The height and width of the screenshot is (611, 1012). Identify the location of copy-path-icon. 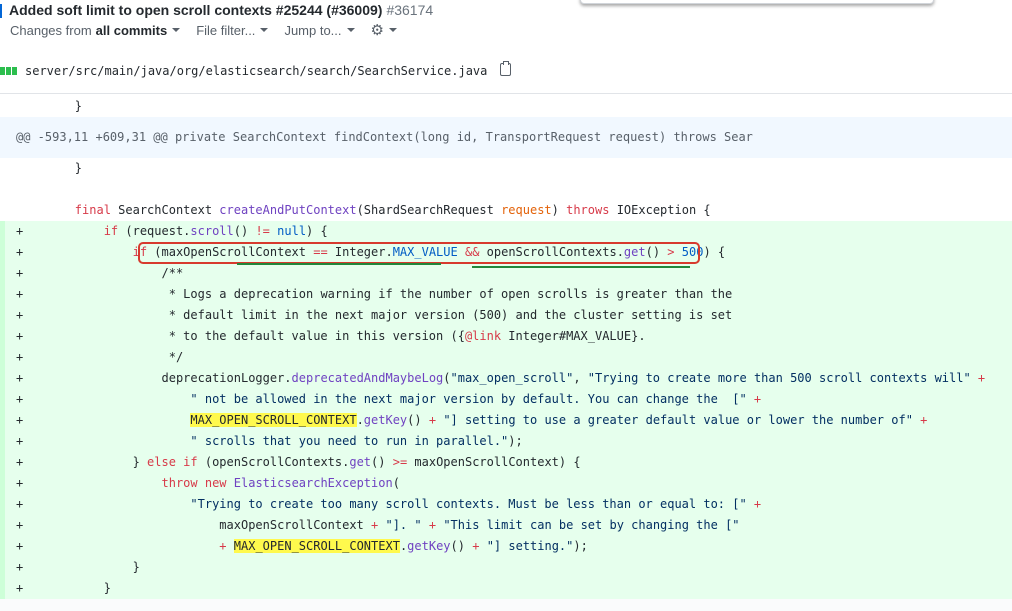
(505, 68).